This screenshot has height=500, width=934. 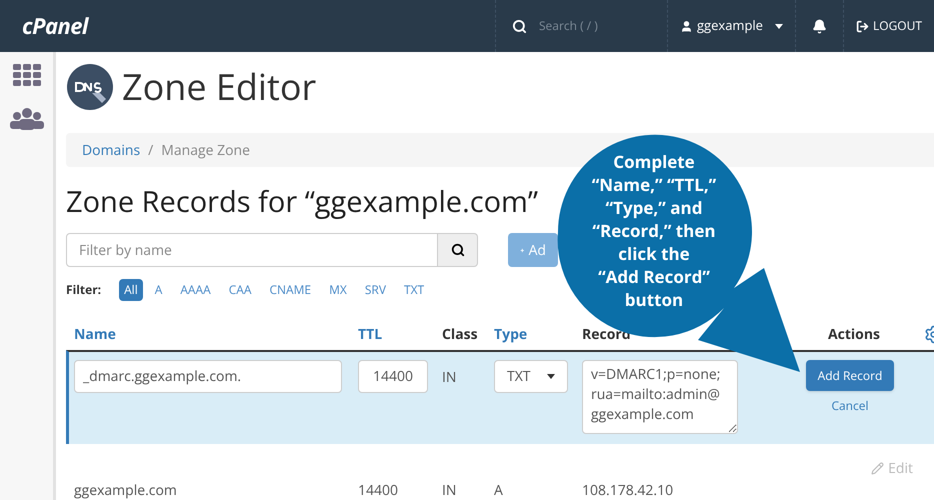 I want to click on class-text: IN, so click(x=450, y=377).